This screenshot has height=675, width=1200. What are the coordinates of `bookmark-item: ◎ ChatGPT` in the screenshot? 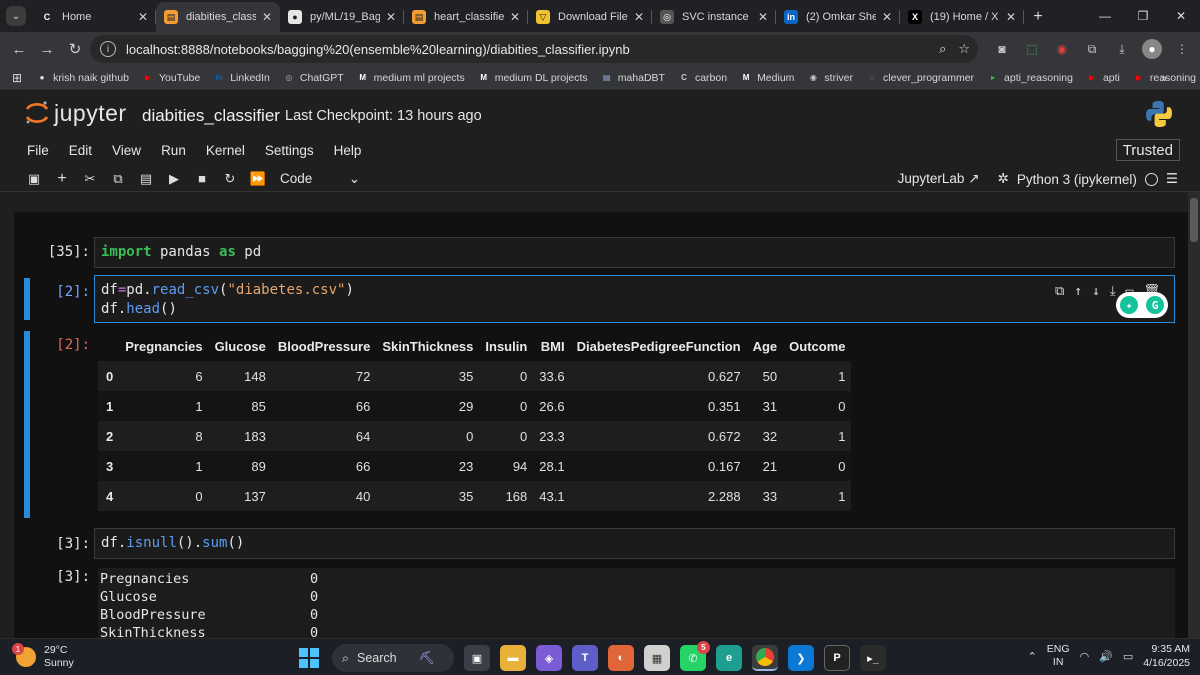 It's located at (313, 78).